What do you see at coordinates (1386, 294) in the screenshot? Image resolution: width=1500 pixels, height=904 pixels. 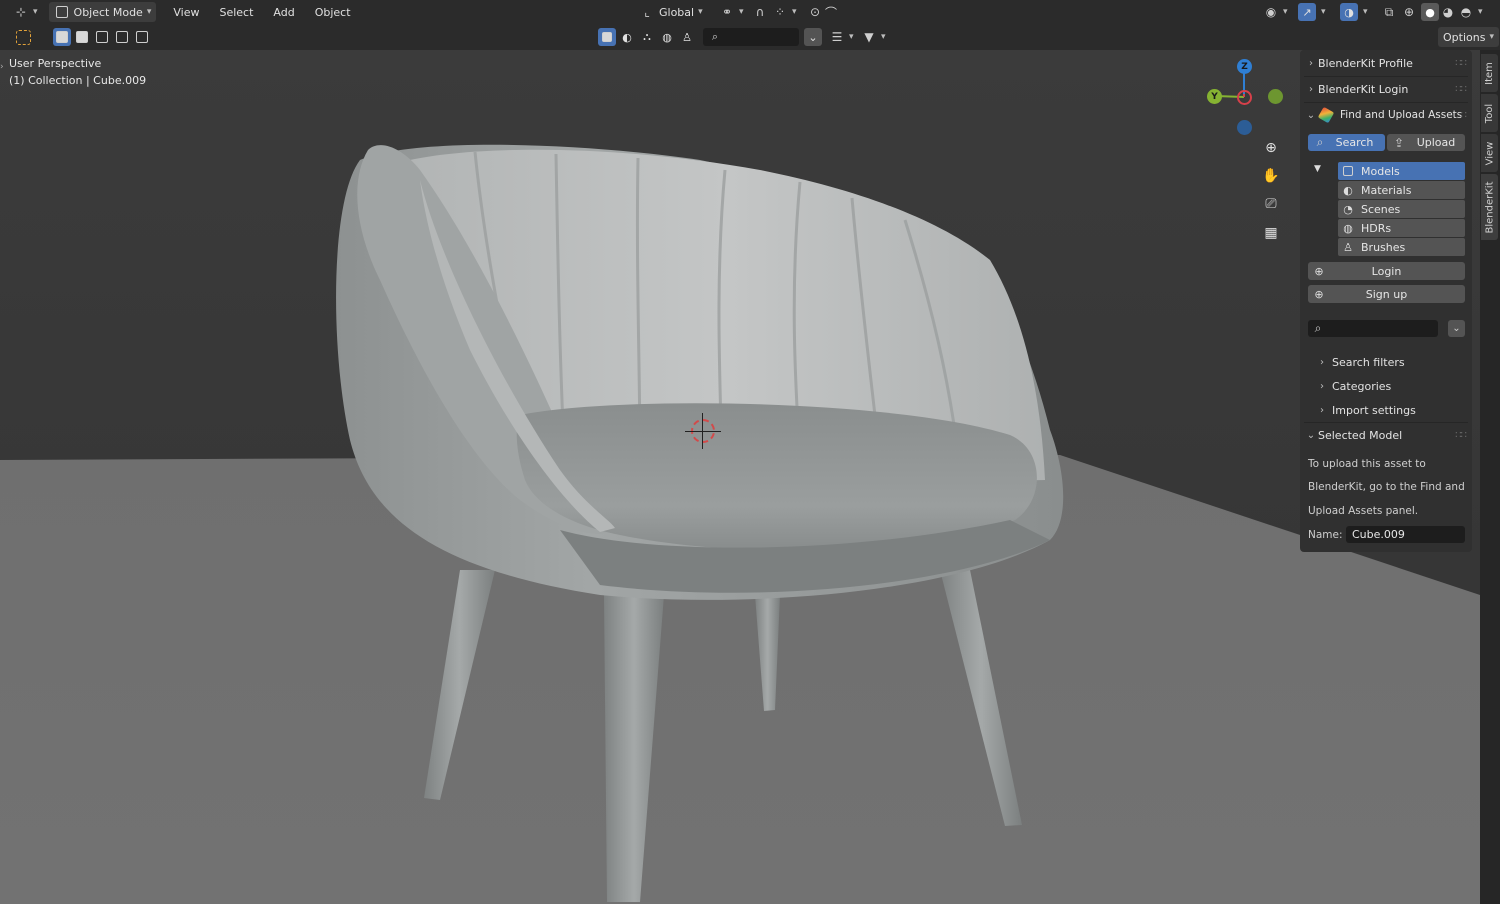 I see `signup-button: ⊕ Sign up` at bounding box center [1386, 294].